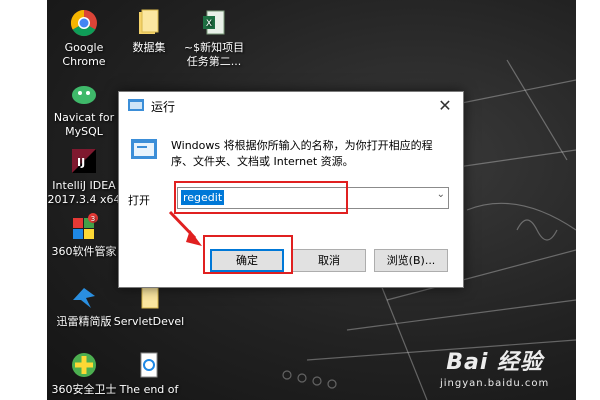 The height and width of the screenshot is (400, 600). What do you see at coordinates (185, 228) in the screenshot?
I see `red-arrow-annotation` at bounding box center [185, 228].